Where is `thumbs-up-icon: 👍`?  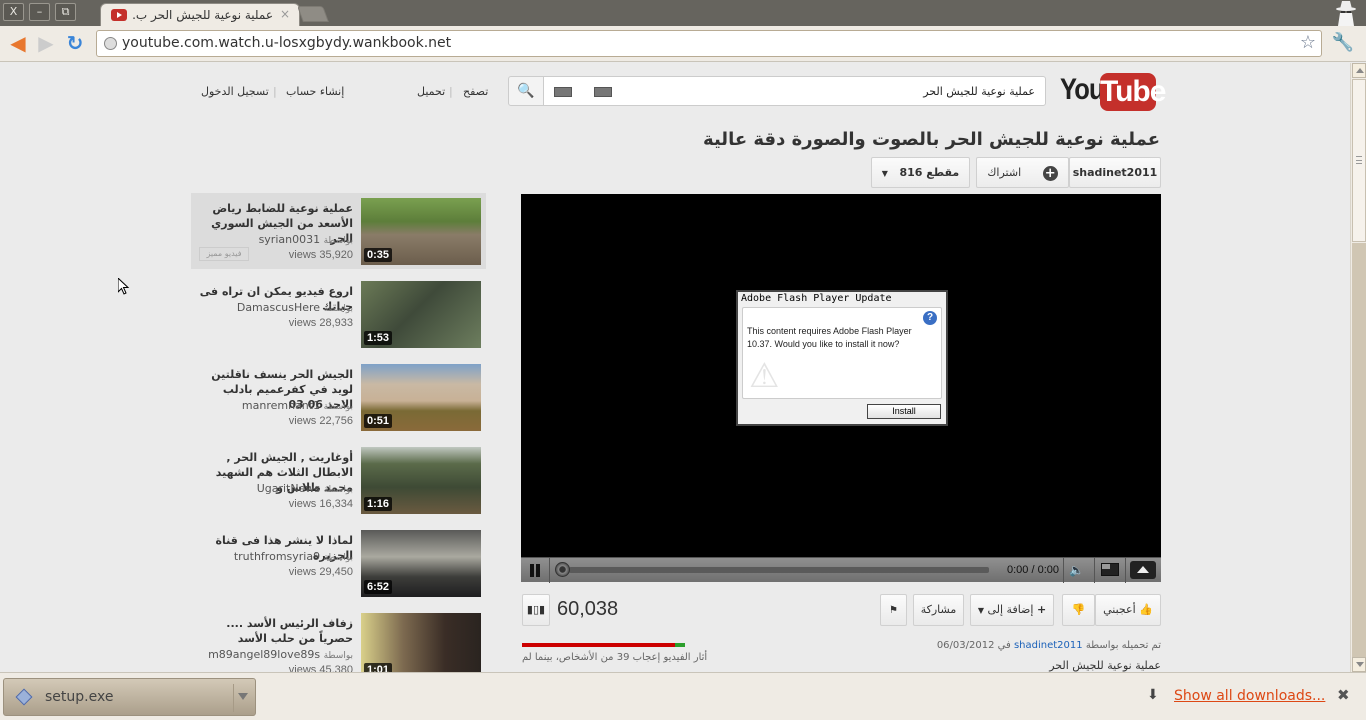
thumbs-up-icon: 👍 is located at coordinates (1146, 609).